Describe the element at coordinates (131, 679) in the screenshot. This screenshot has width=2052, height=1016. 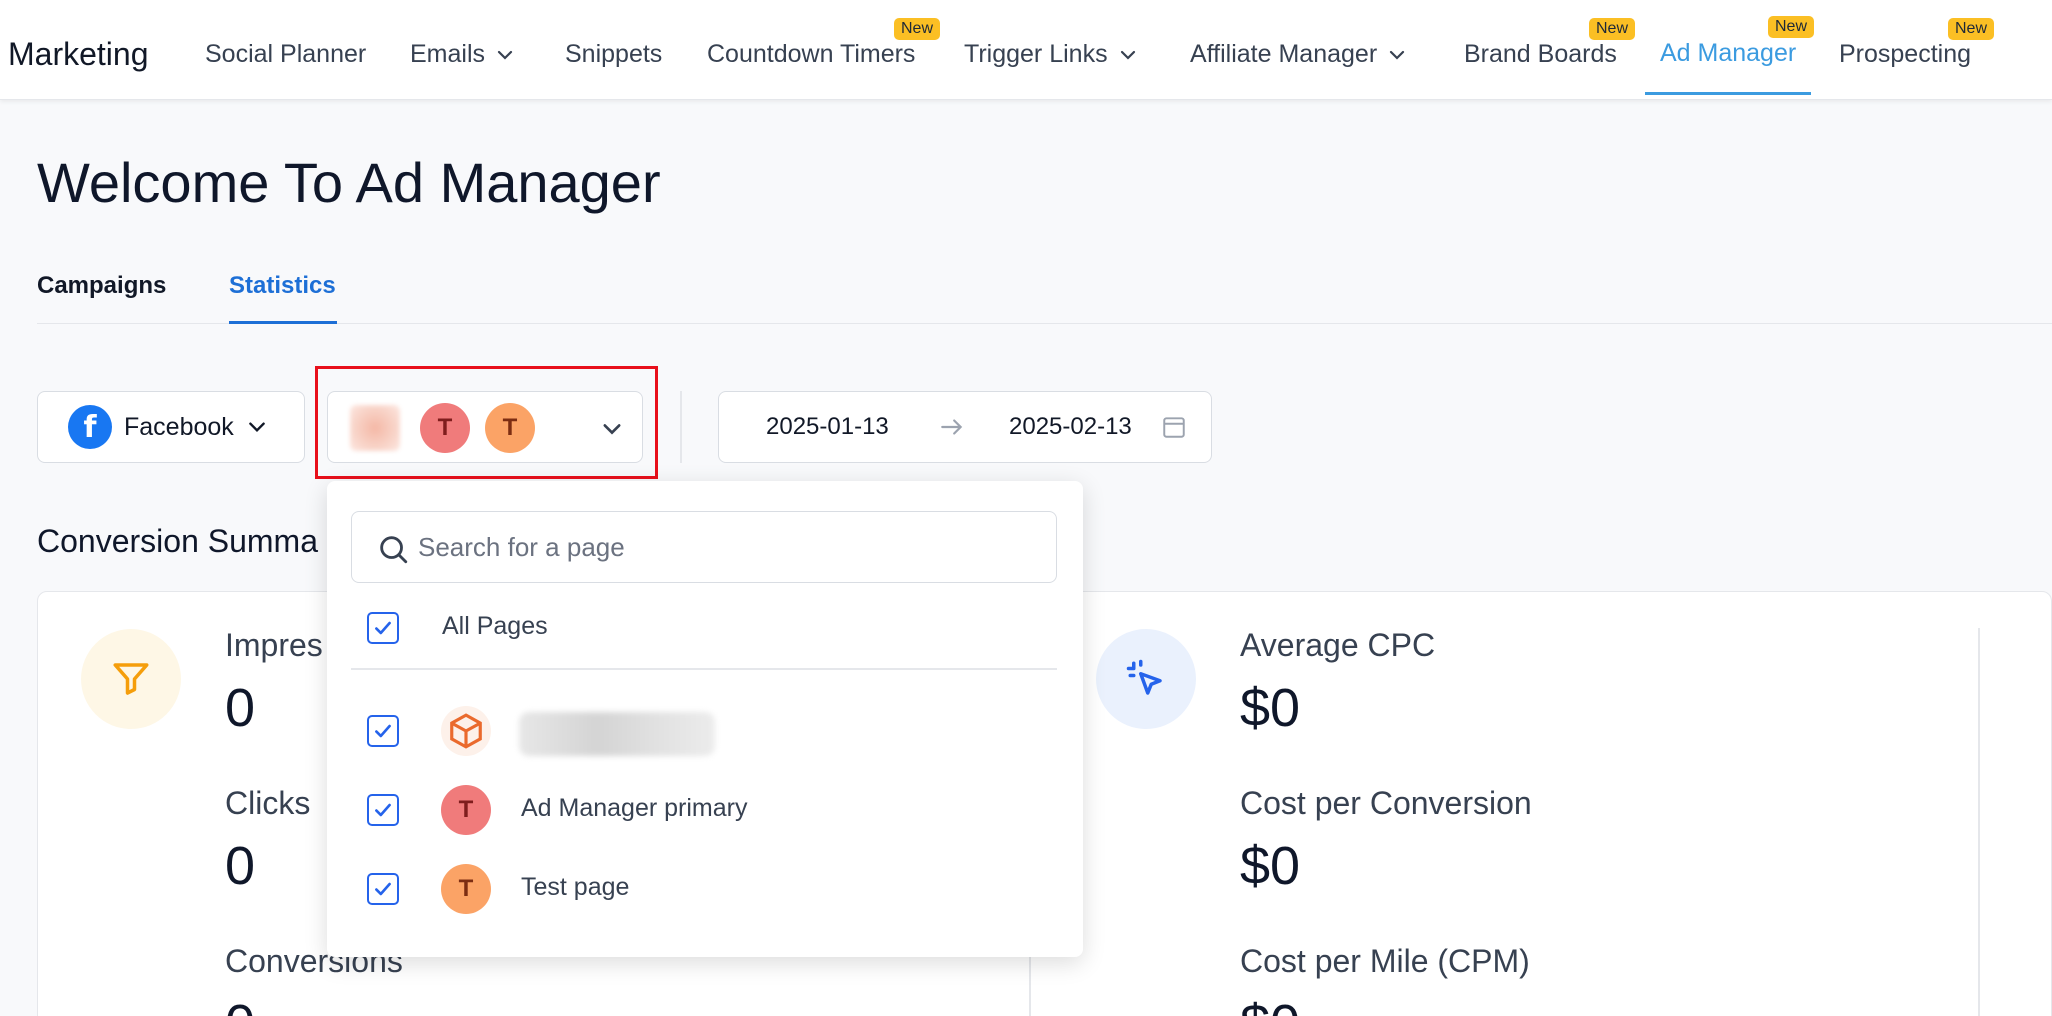
I see `funnel-icon` at that location.